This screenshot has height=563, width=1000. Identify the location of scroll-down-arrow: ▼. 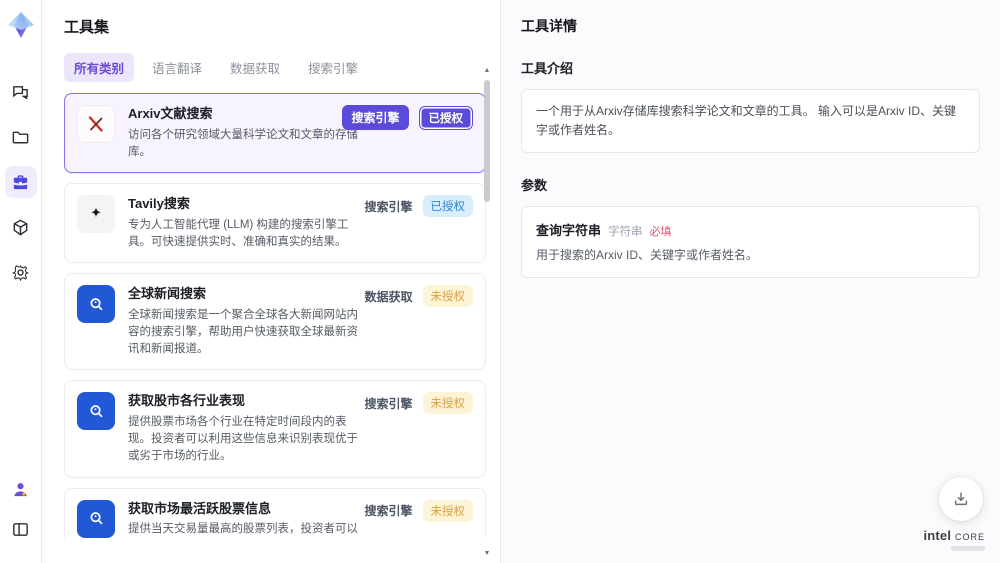
(487, 554).